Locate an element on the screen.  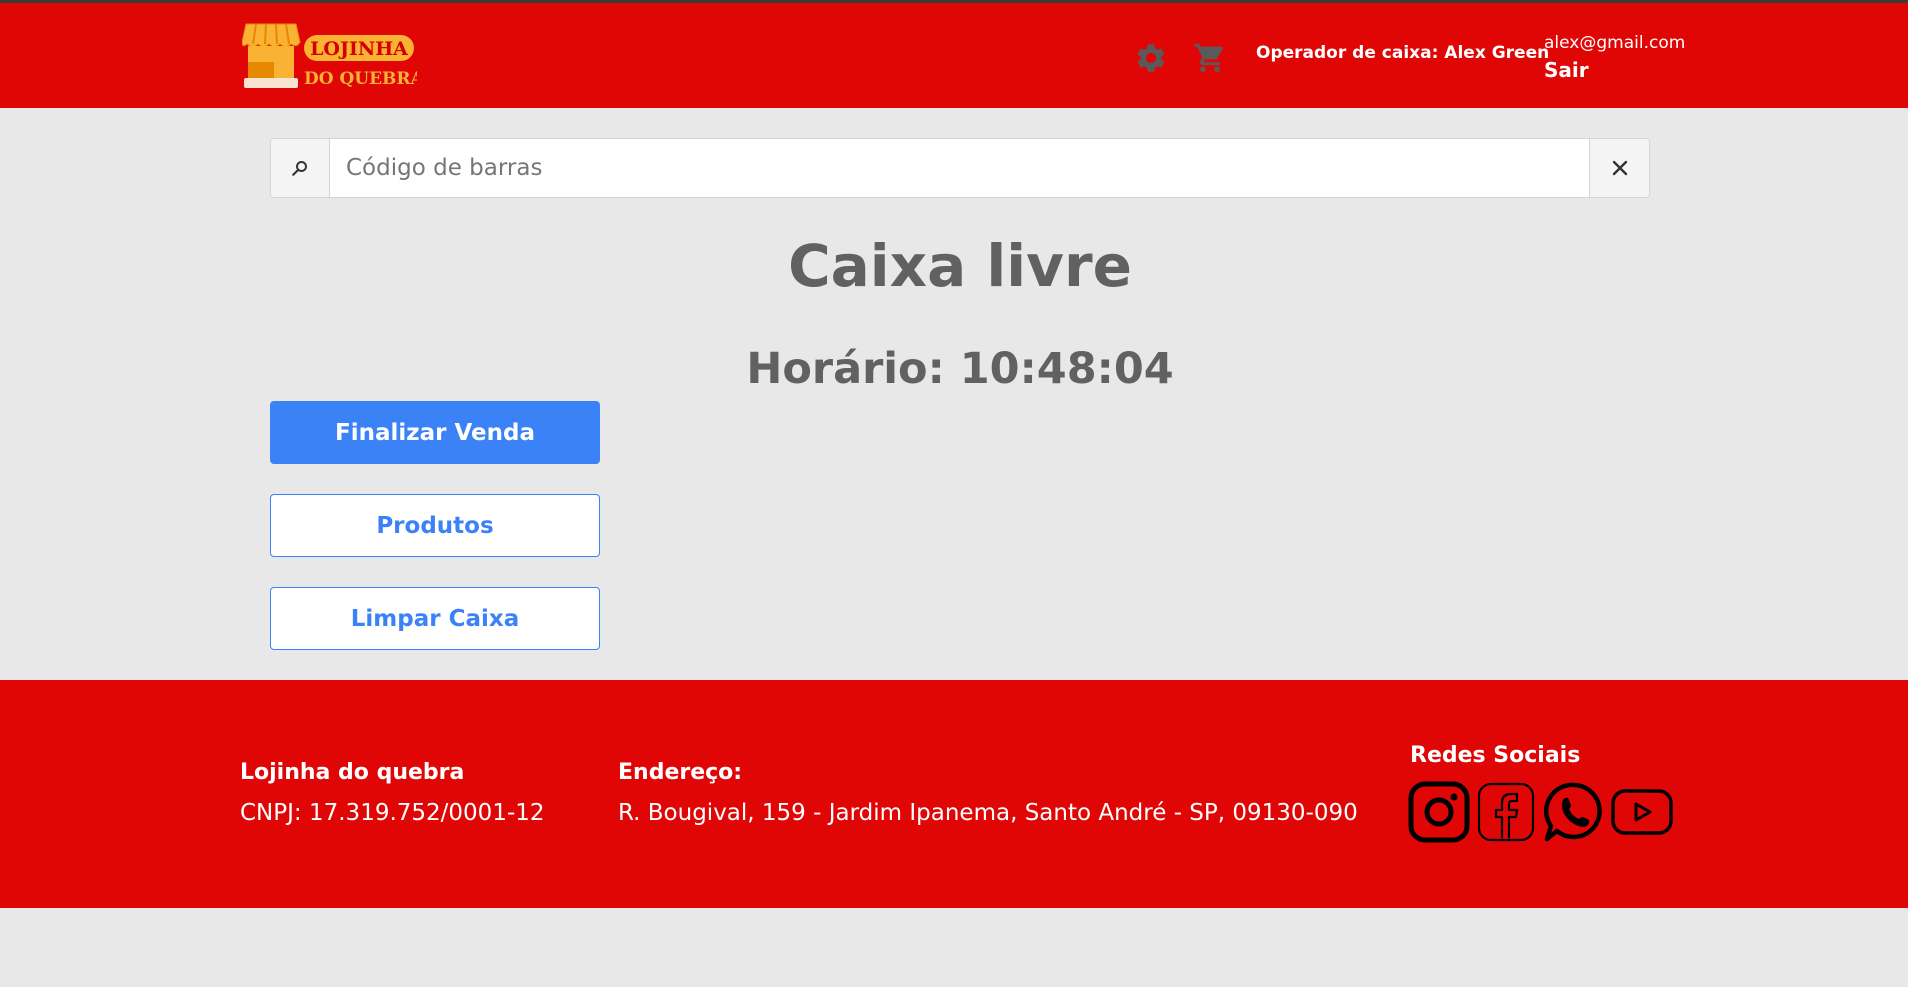
facebook-icon is located at coordinates (1507, 812).